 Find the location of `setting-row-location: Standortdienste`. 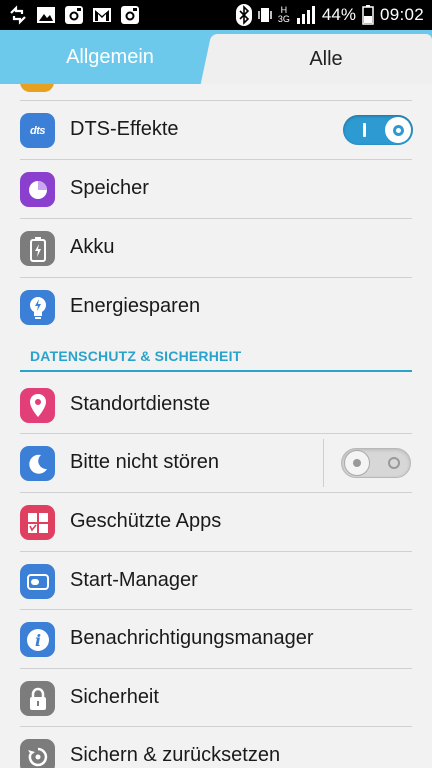

setting-row-location: Standortdienste is located at coordinates (216, 405).